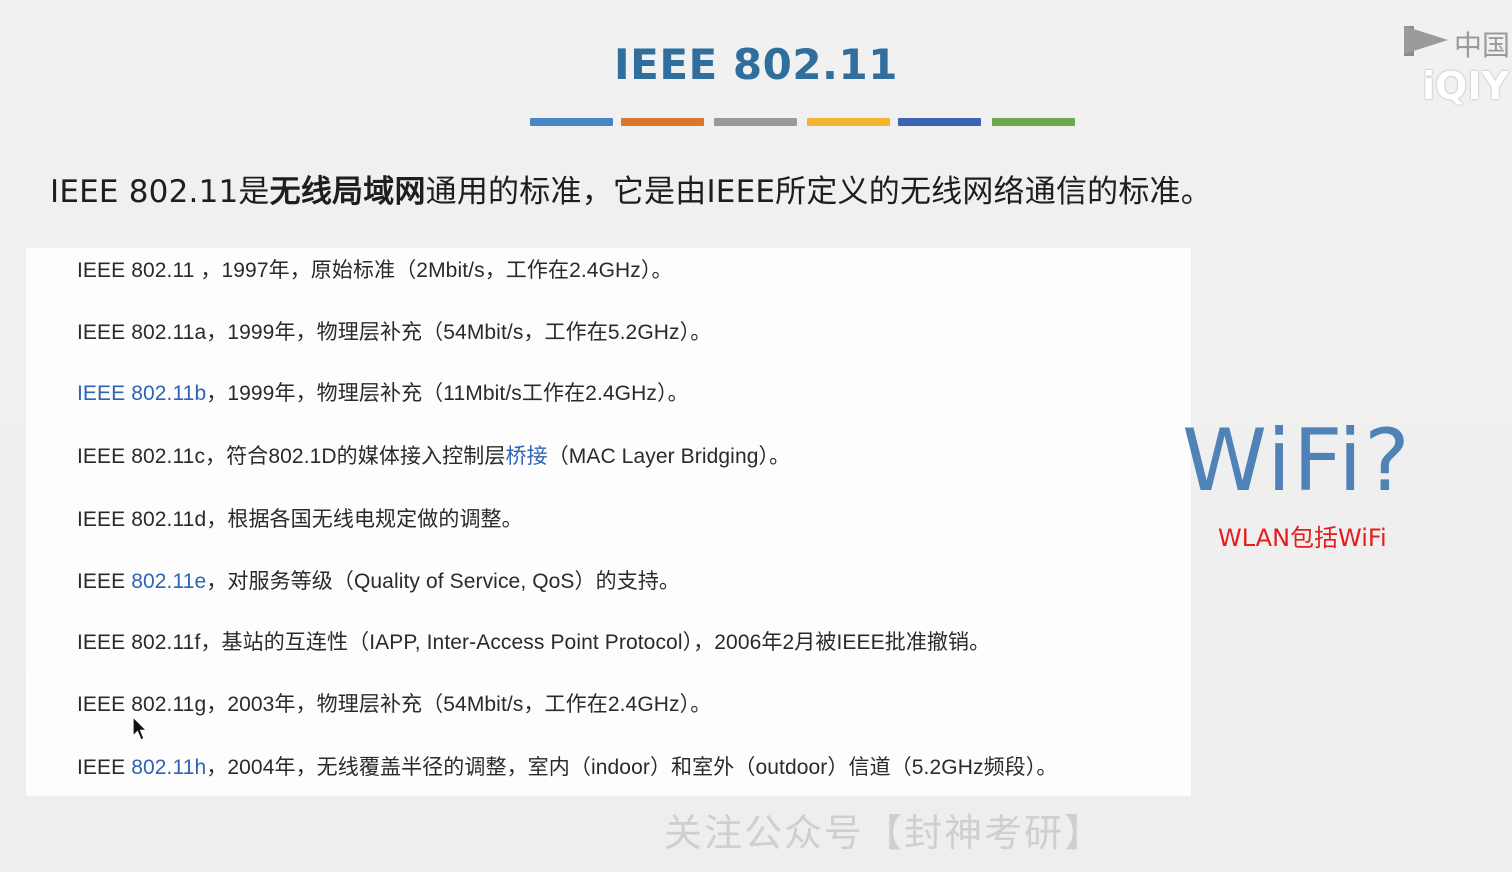 The width and height of the screenshot is (1512, 872). I want to click on wlan-note: WLAN包括WiFi, so click(1302, 538).